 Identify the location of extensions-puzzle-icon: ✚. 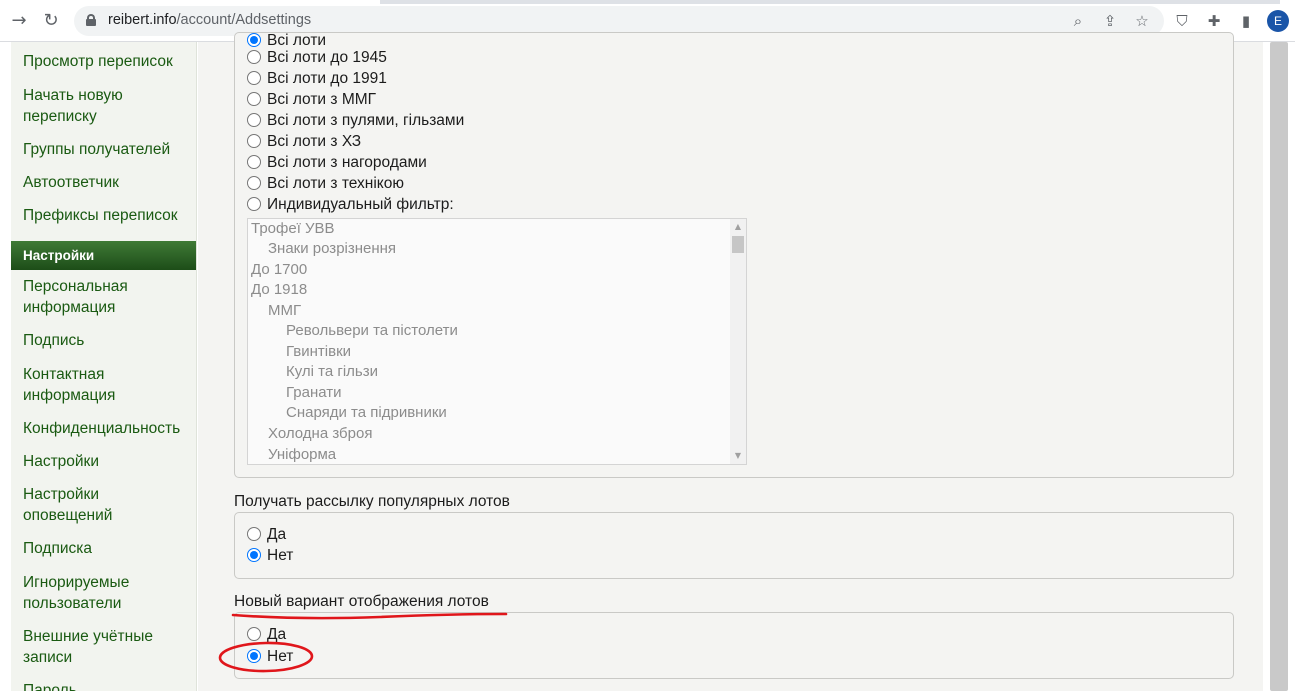
(1214, 21).